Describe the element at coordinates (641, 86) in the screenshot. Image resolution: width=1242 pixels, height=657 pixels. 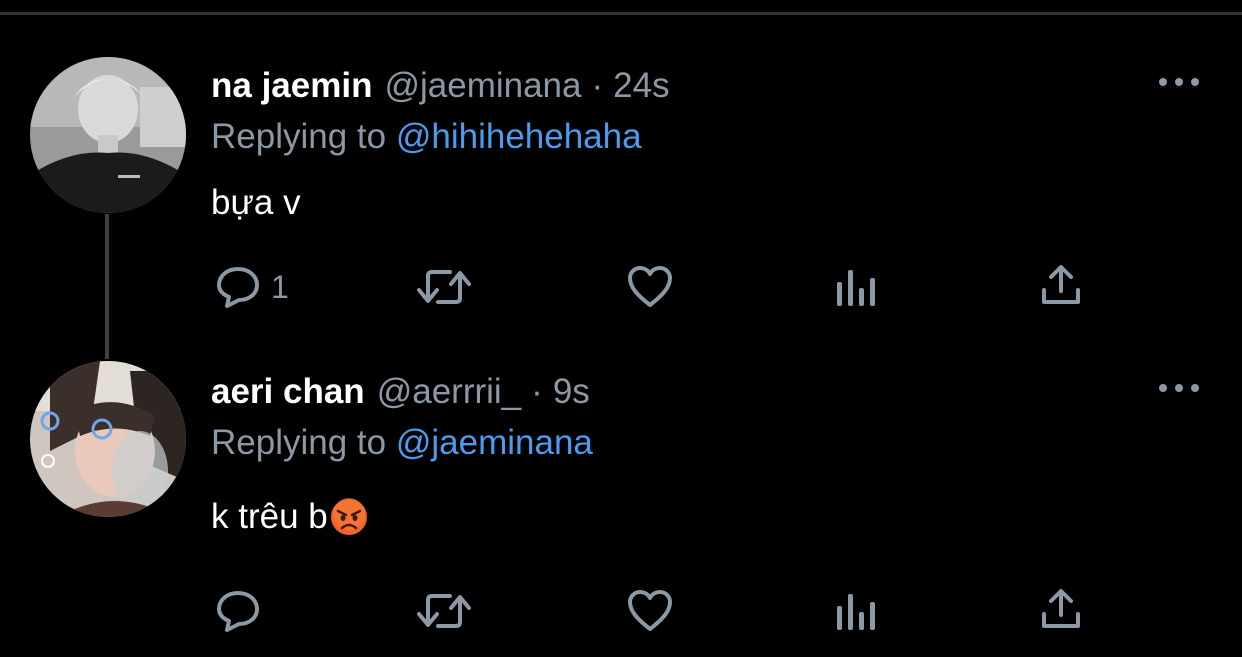
I see `timestamp: 24s` at that location.